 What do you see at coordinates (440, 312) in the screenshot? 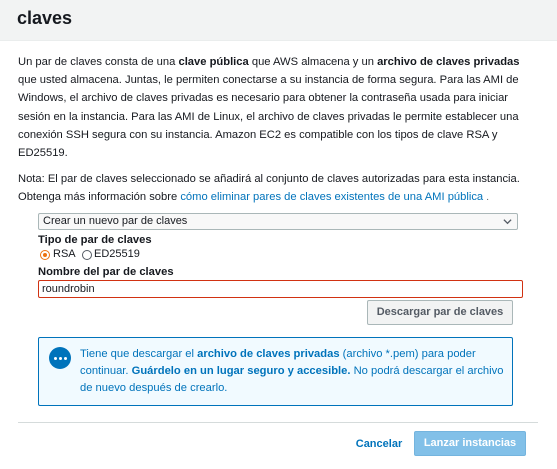
I see `download-key-pair-button: Descargar par de claves` at bounding box center [440, 312].